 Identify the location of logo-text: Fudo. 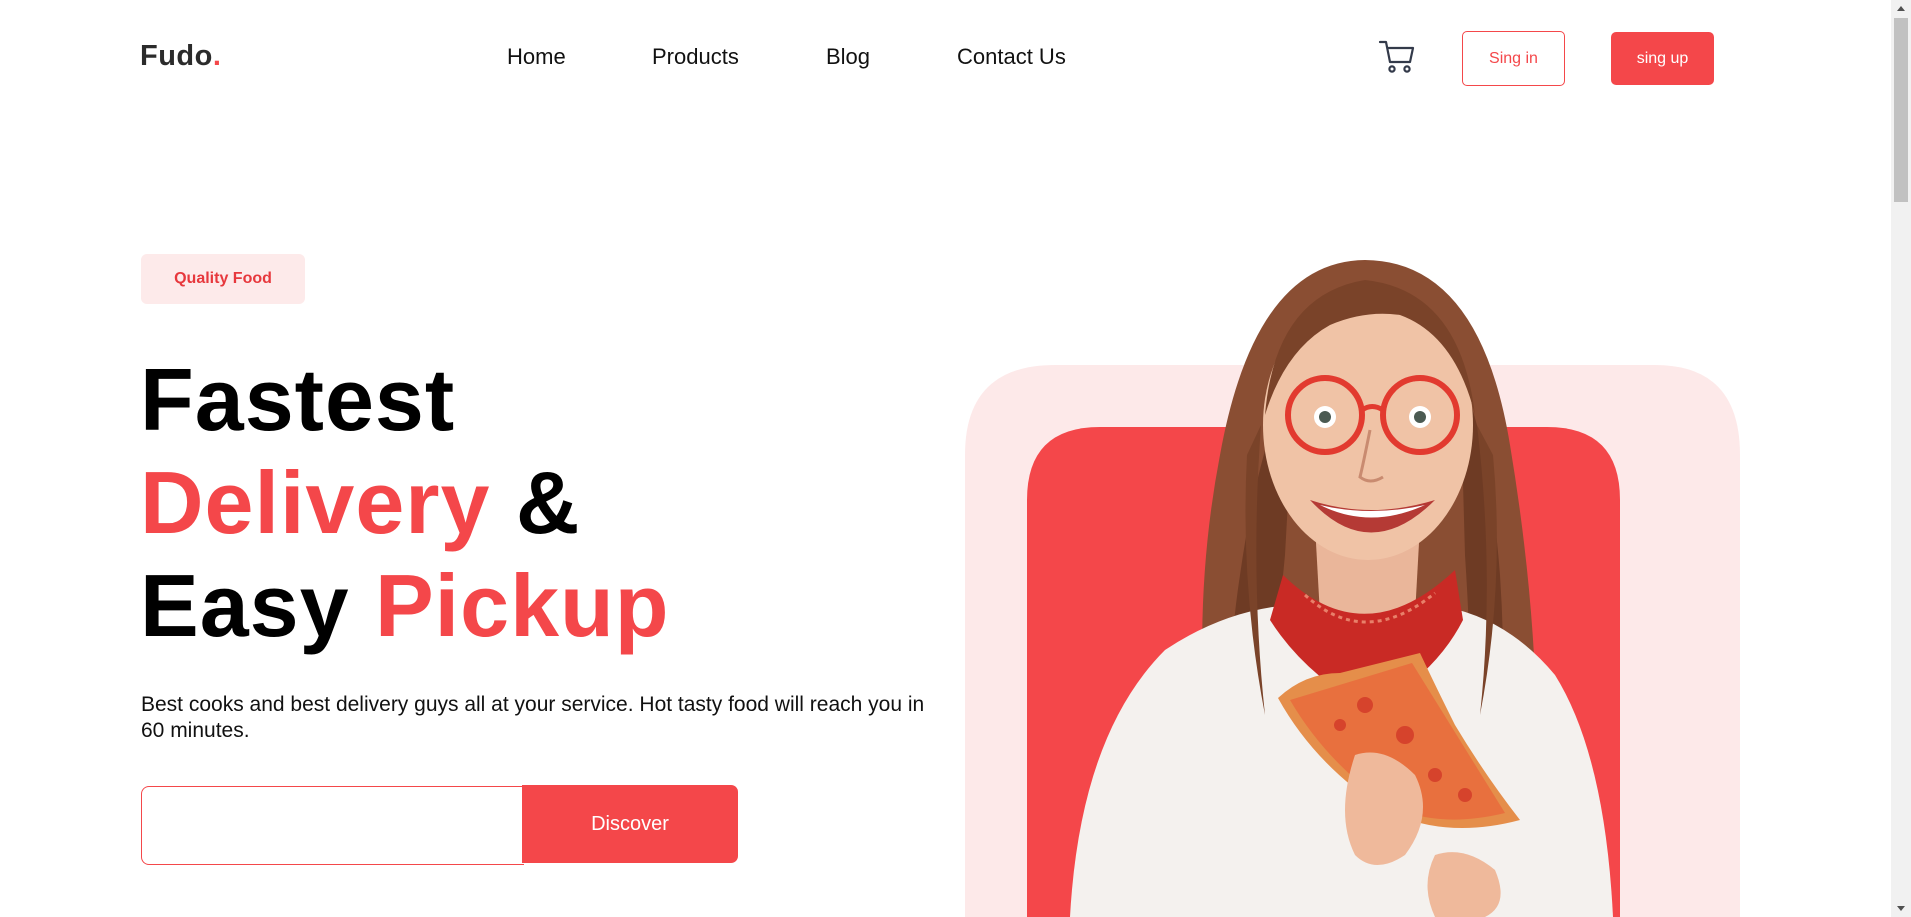
(176, 56).